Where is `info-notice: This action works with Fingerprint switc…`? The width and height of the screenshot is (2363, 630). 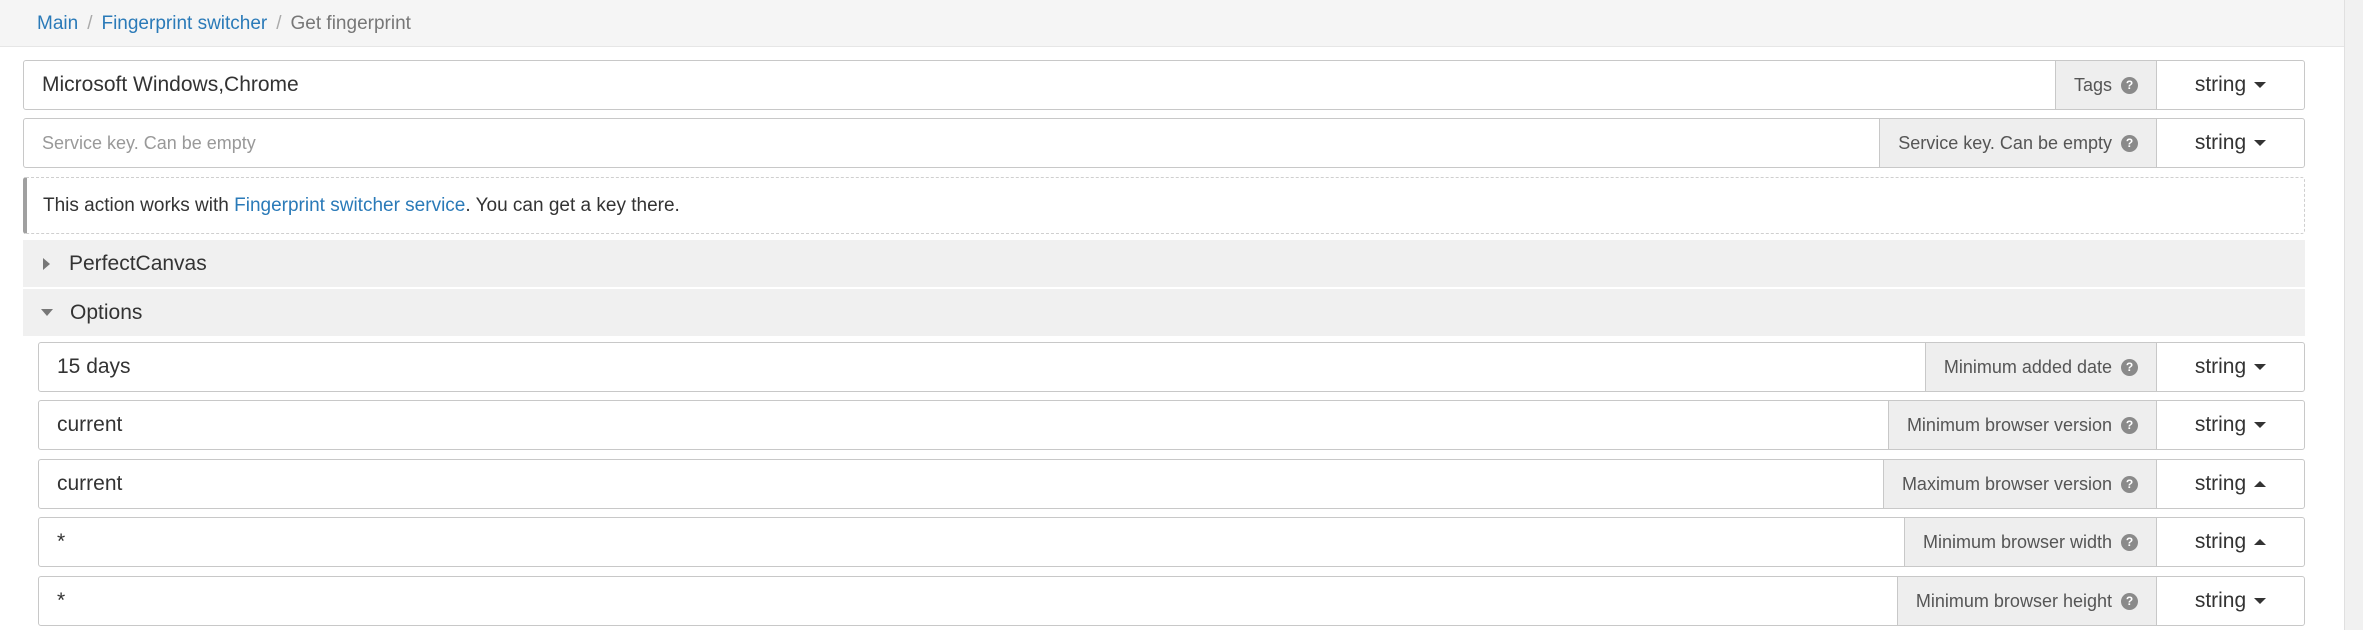 info-notice: This action works with Fingerprint switc… is located at coordinates (1164, 205).